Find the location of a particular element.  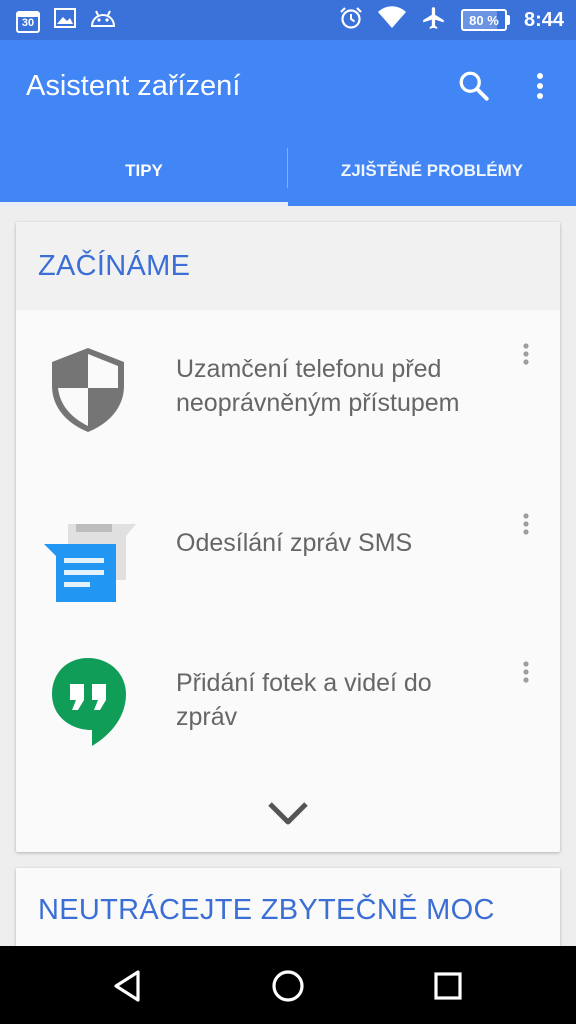

chevron-down-icon is located at coordinates (288, 814).